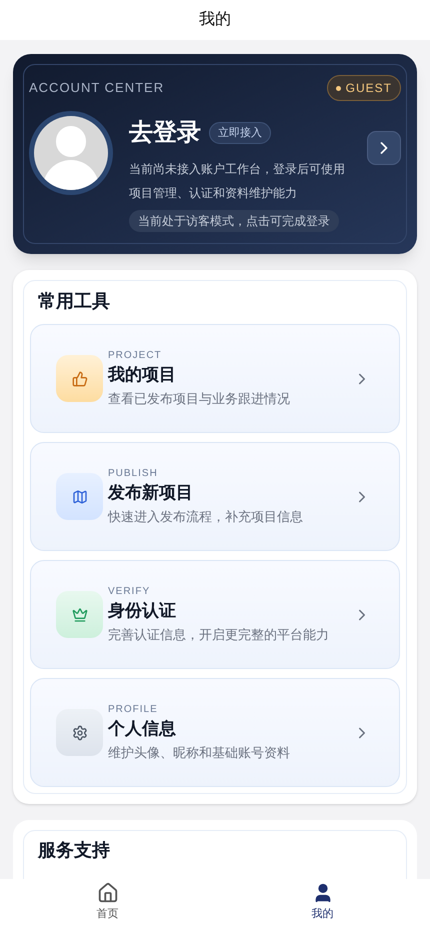 The height and width of the screenshot is (926, 430). Describe the element at coordinates (237, 181) in the screenshot. I see `account-description: 当前尚未接入账户工作台，登录后可使用项目管理、认证和资料维护能力` at that location.